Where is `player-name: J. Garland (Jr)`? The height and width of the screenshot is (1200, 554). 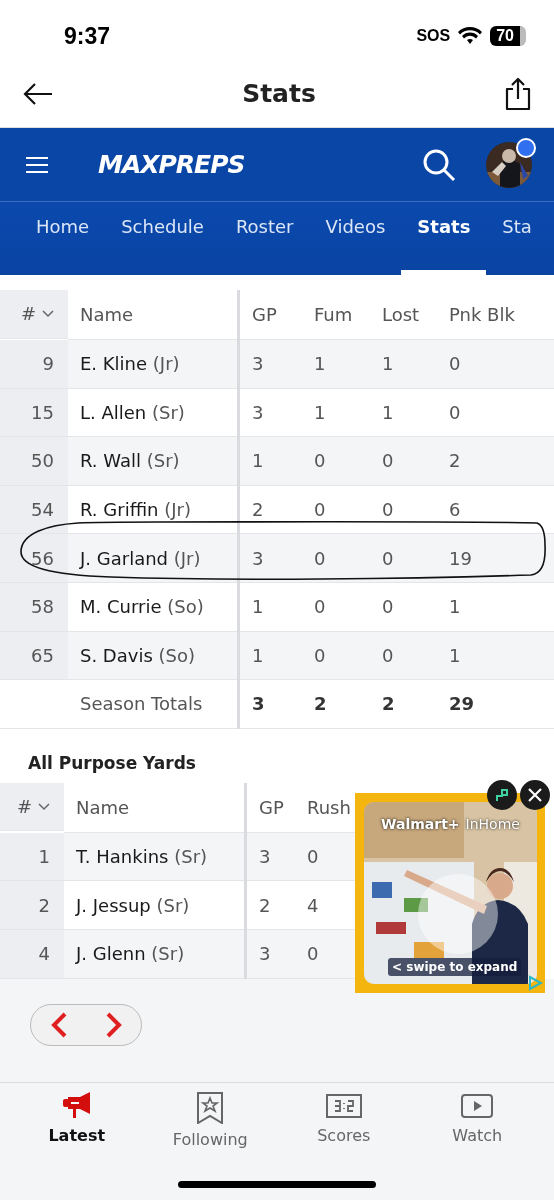
player-name: J. Garland (Jr) is located at coordinates (140, 558).